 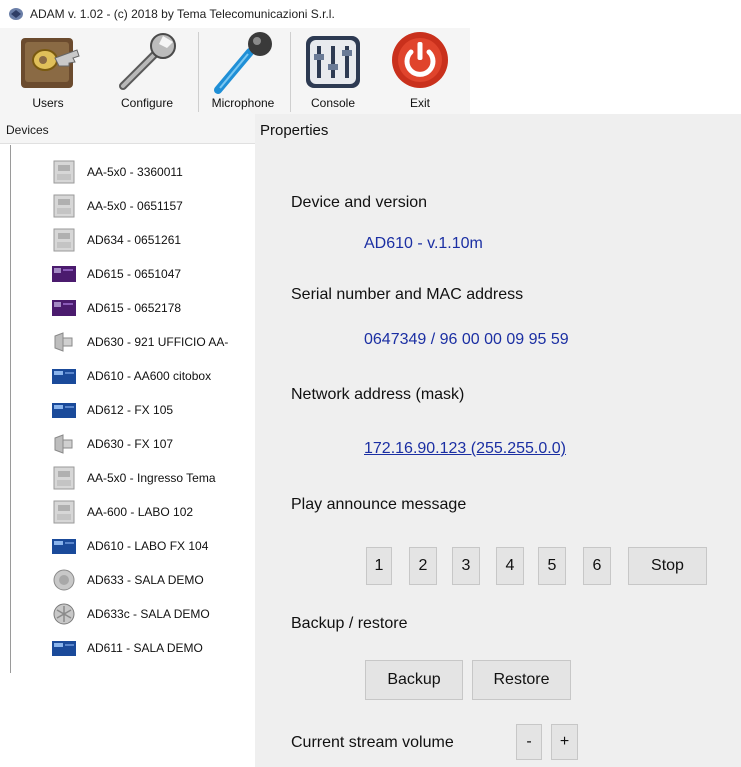 What do you see at coordinates (423, 243) in the screenshot?
I see `device-version-value: AD610 - v.1.10m` at bounding box center [423, 243].